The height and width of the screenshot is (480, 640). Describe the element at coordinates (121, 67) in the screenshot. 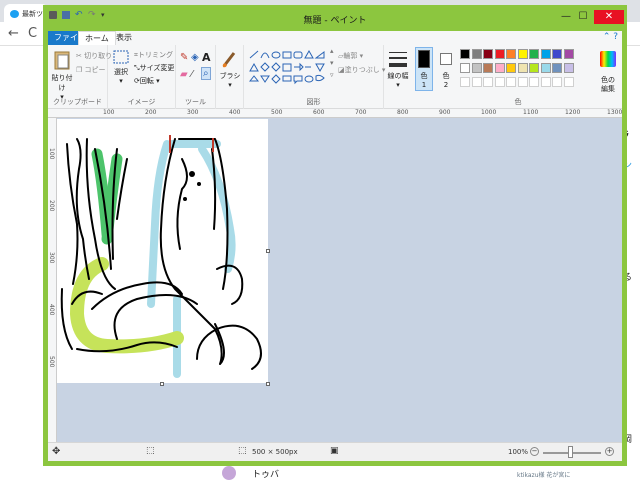

I see `select-button: 選択 ▾` at that location.